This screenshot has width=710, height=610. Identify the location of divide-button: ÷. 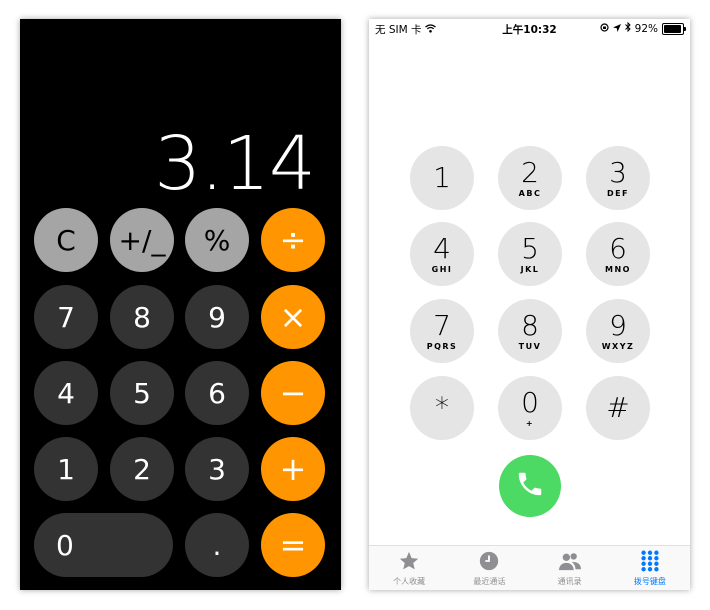
(293, 240).